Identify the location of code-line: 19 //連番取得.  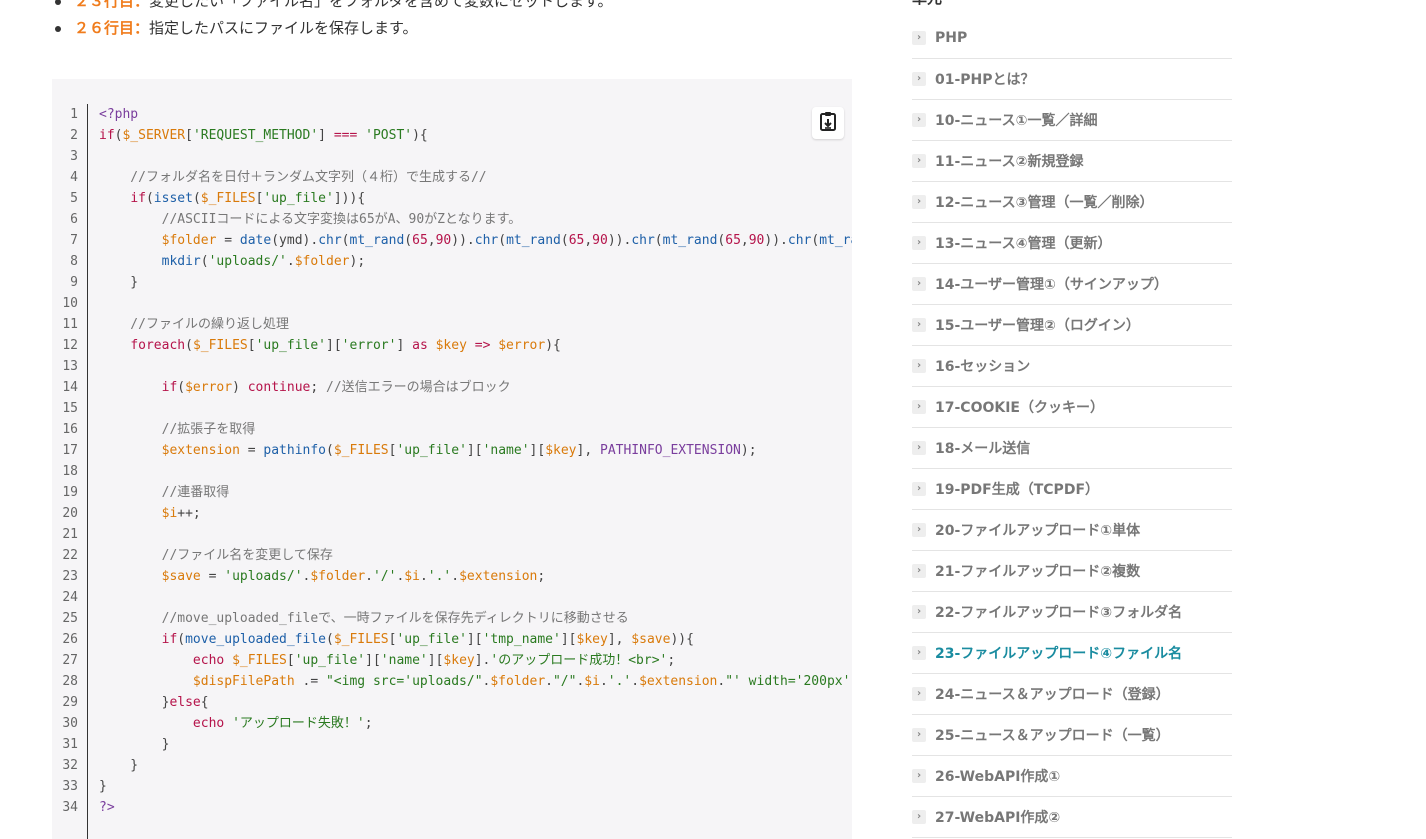
(452, 492).